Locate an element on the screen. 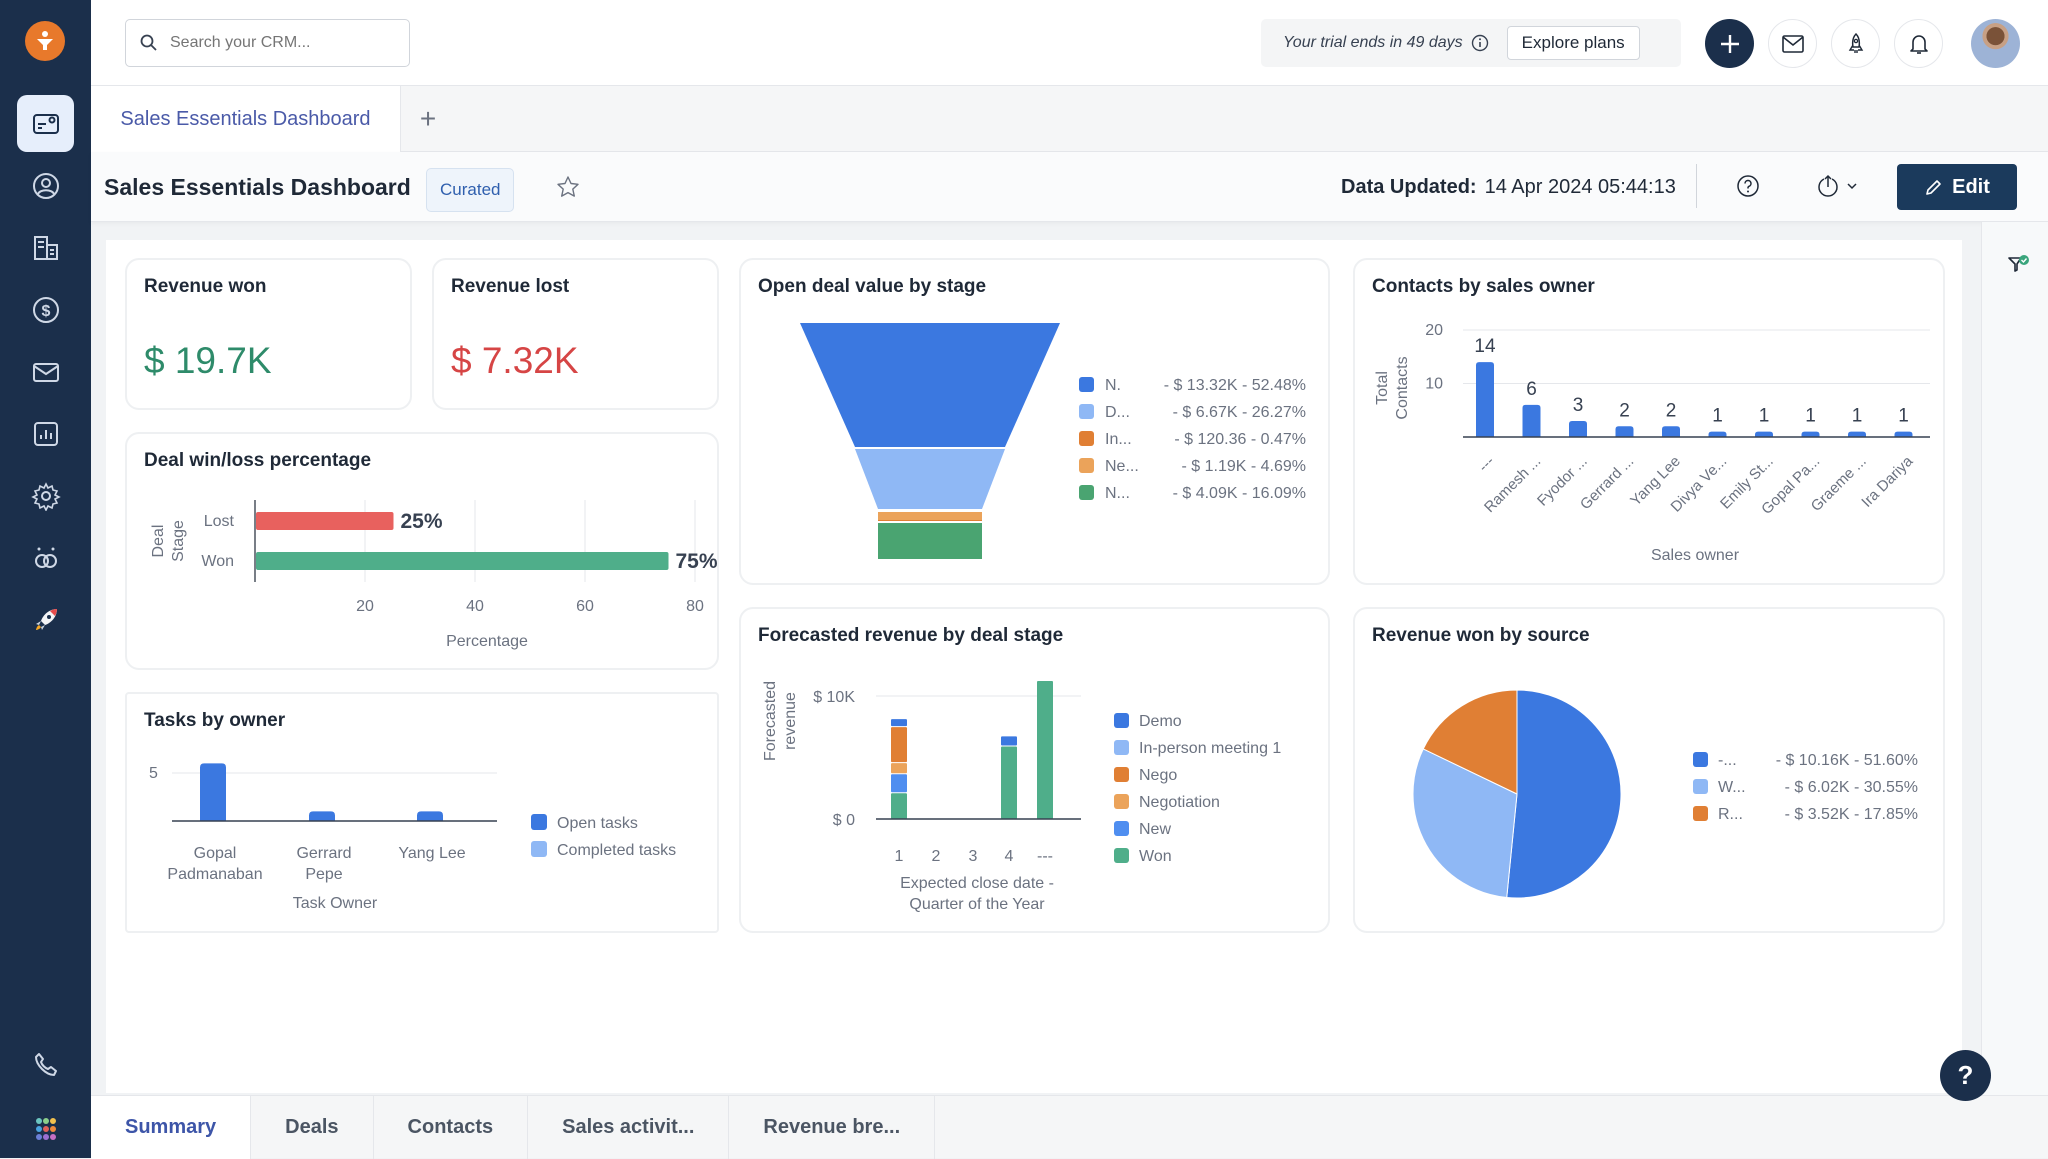 This screenshot has height=1159, width=2048. sidebar-item-contacts is located at coordinates (45, 185).